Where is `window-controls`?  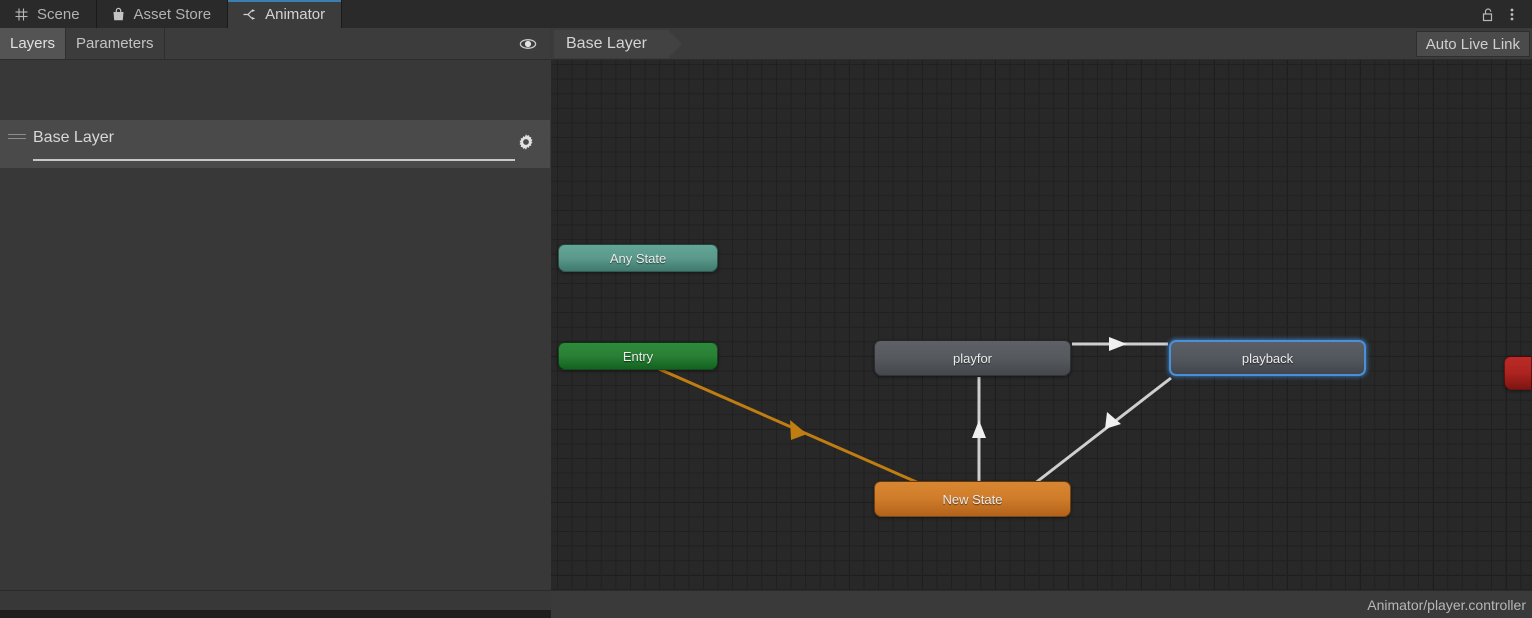
window-controls is located at coordinates (1502, 14).